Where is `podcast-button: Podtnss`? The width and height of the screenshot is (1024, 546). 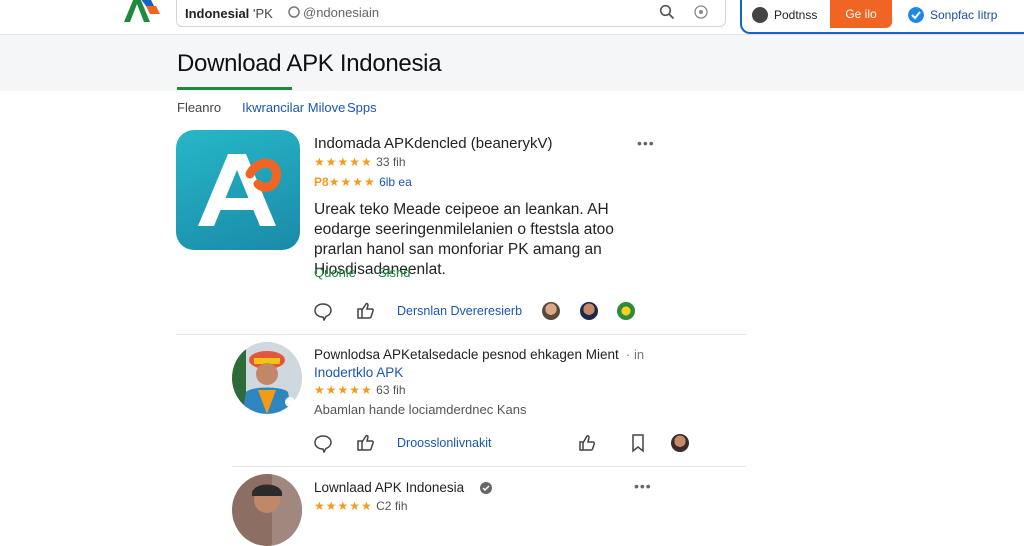 podcast-button: Podtnss is located at coordinates (784, 15).